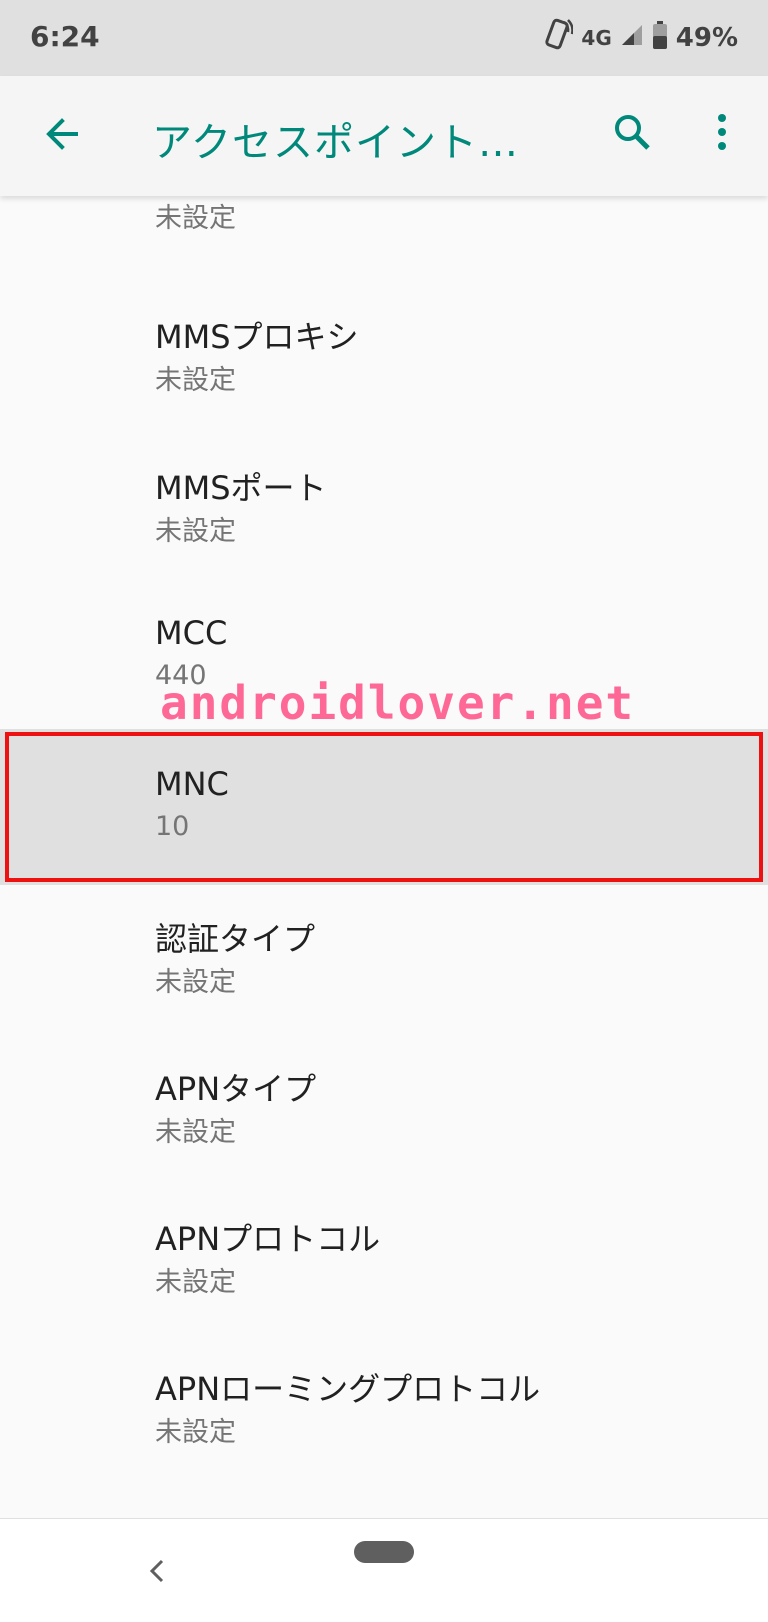 The image size is (768, 1622). What do you see at coordinates (559, 38) in the screenshot?
I see `vibrate-phone-icon` at bounding box center [559, 38].